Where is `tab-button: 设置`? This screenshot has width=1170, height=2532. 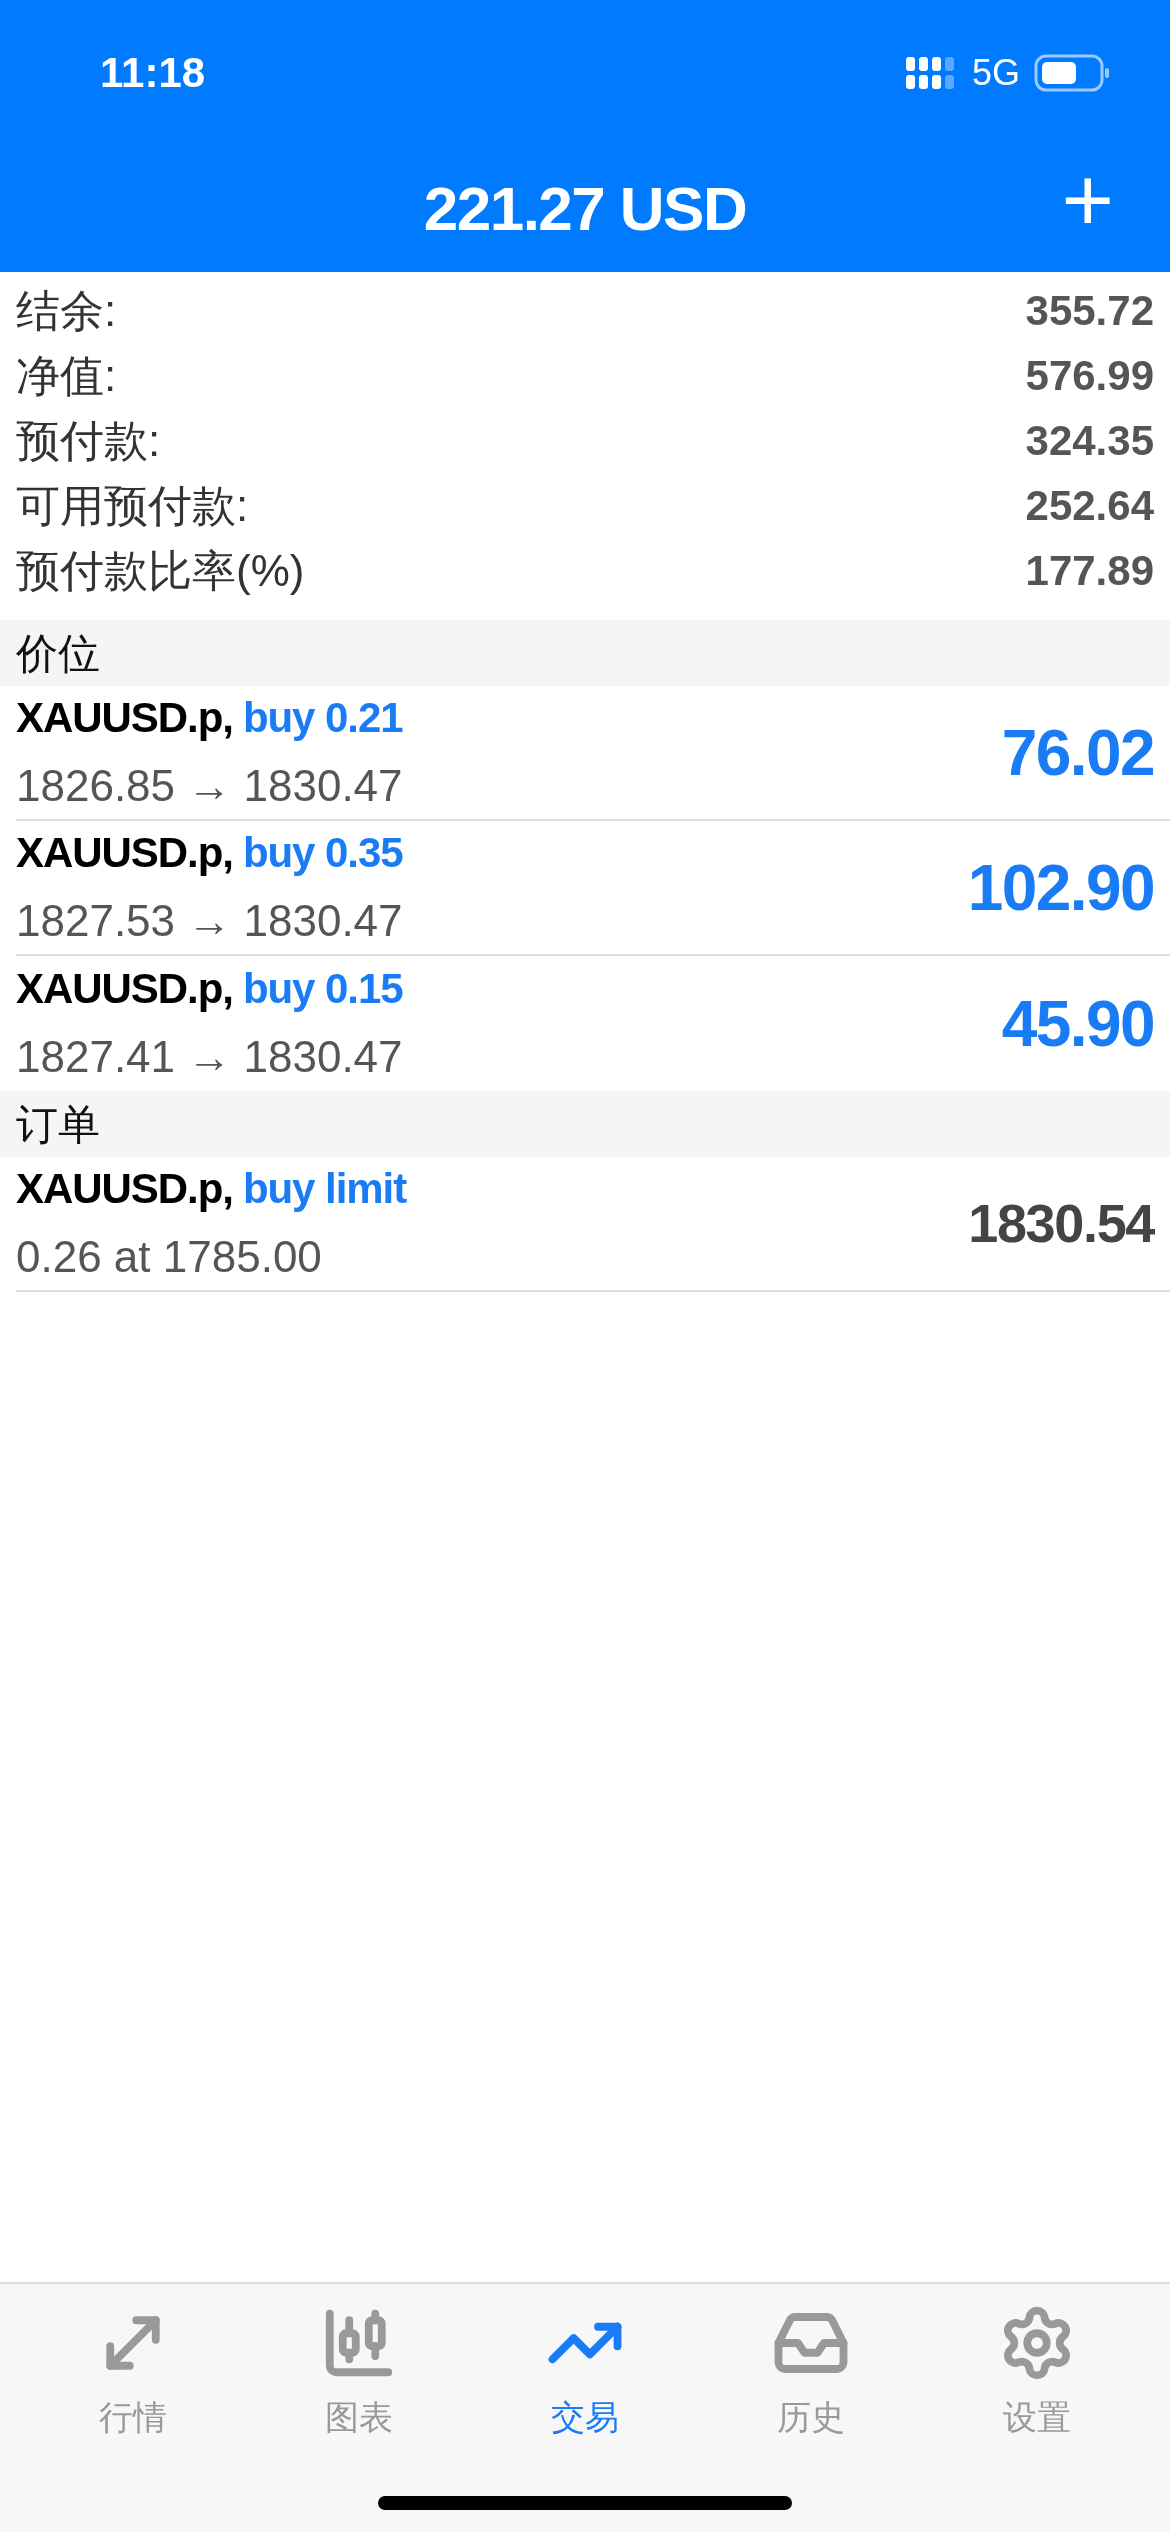 tab-button: 设置 is located at coordinates (1037, 2373).